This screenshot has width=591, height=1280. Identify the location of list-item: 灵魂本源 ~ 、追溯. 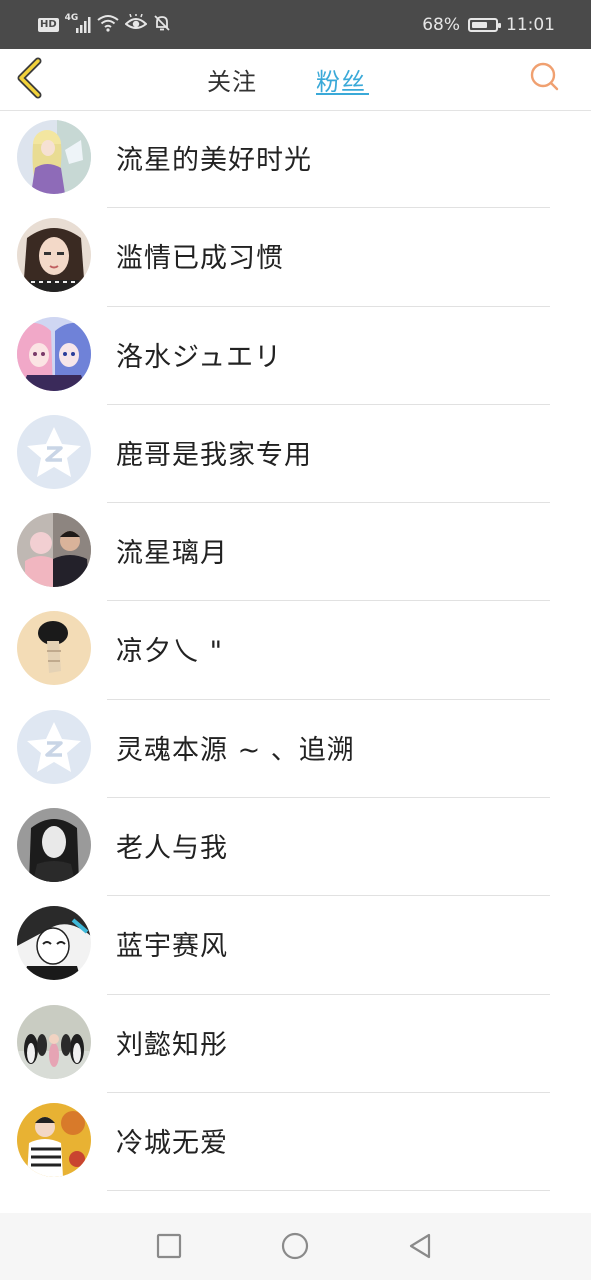
(295, 749).